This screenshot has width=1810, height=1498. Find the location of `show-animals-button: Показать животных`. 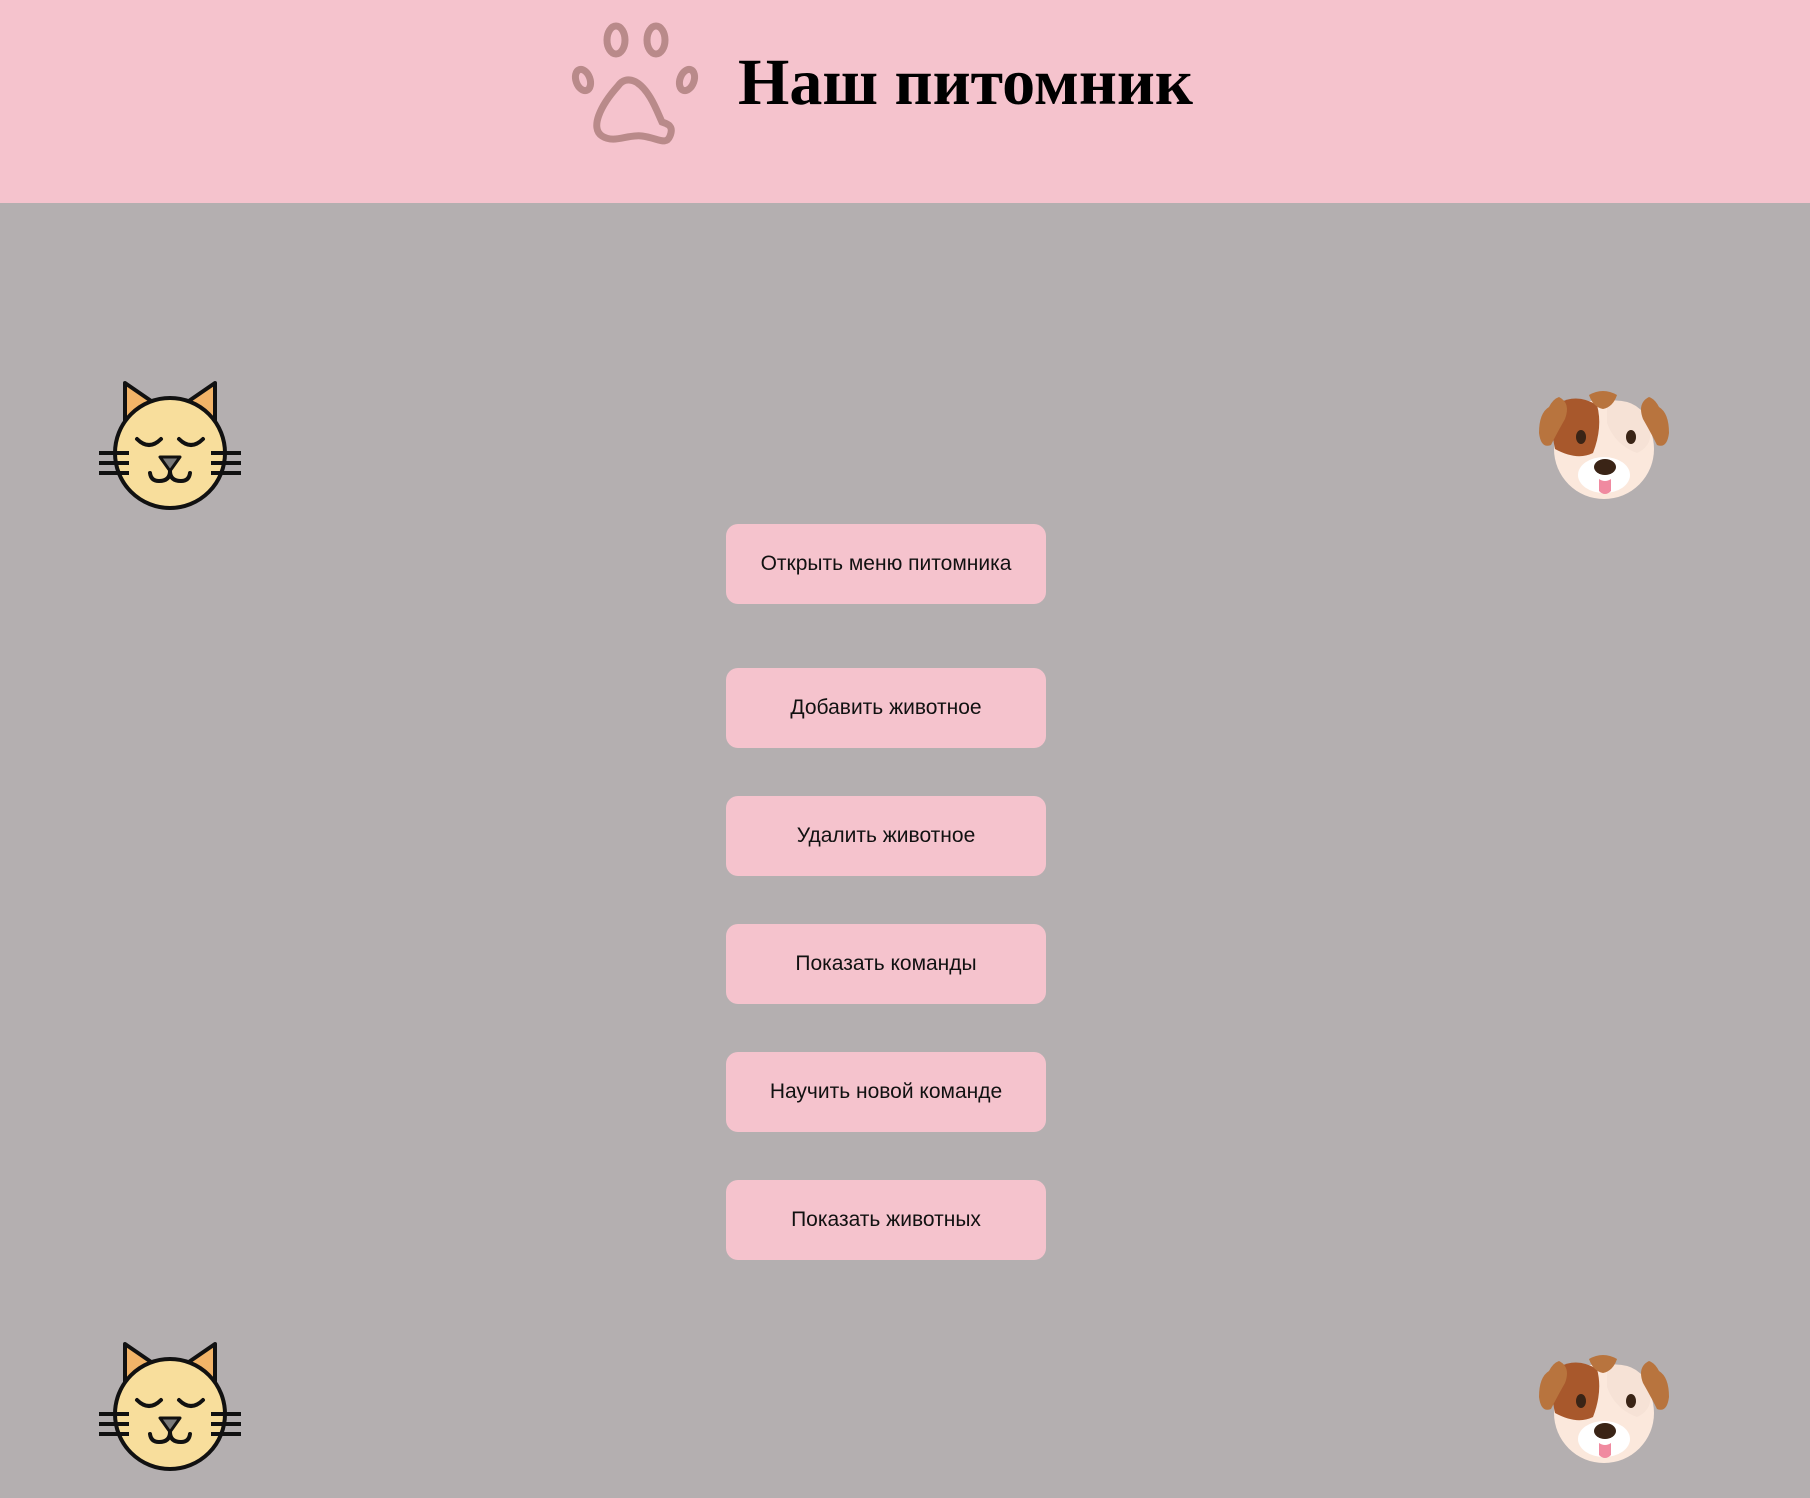

show-animals-button: Показать животных is located at coordinates (886, 1220).